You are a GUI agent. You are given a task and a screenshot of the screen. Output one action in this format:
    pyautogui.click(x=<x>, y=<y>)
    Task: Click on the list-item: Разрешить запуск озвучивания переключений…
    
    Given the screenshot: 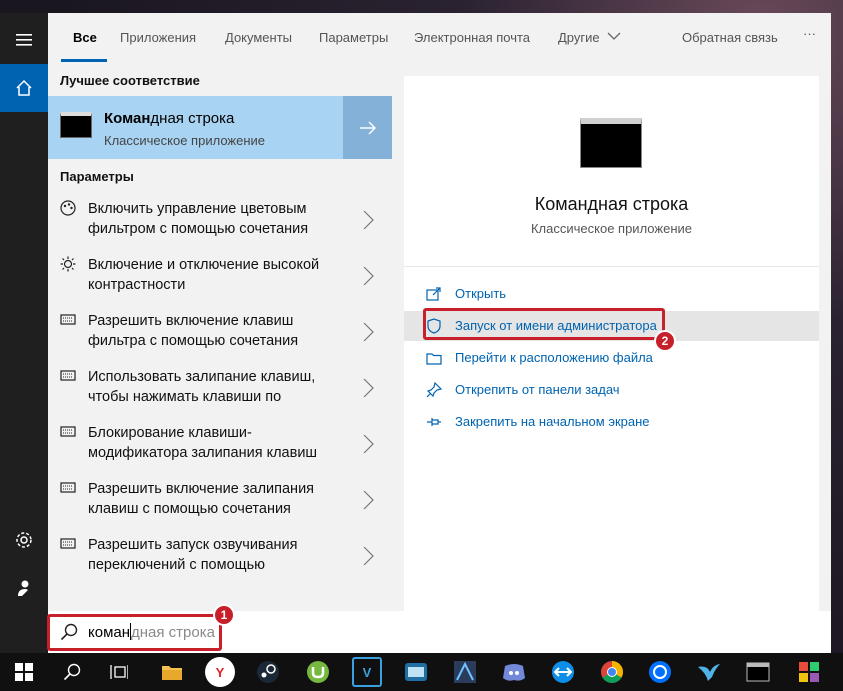 What is the action you would take?
    pyautogui.click(x=220, y=559)
    